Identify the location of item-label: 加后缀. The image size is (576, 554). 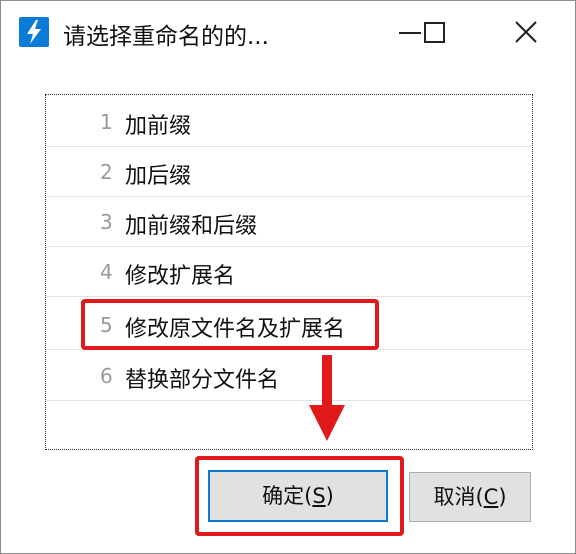
(158, 176).